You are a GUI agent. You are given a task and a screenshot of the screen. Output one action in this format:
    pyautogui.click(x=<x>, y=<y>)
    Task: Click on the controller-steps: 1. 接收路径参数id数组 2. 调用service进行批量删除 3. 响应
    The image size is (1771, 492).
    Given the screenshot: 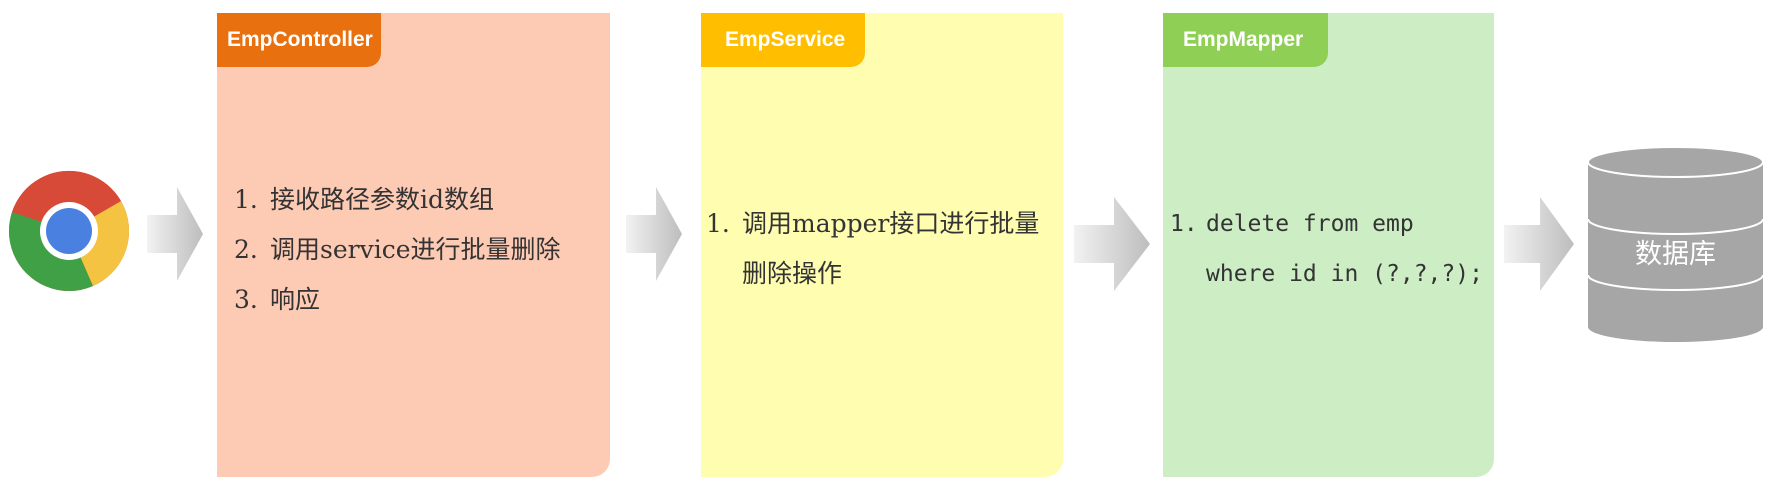 What is the action you would take?
    pyautogui.click(x=419, y=250)
    